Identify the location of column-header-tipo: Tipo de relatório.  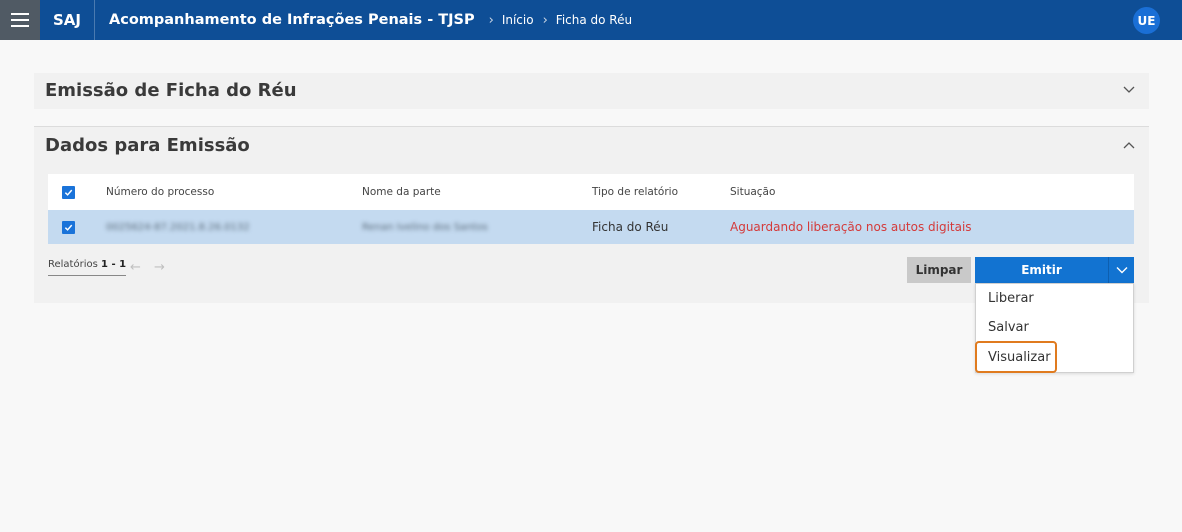
(635, 192).